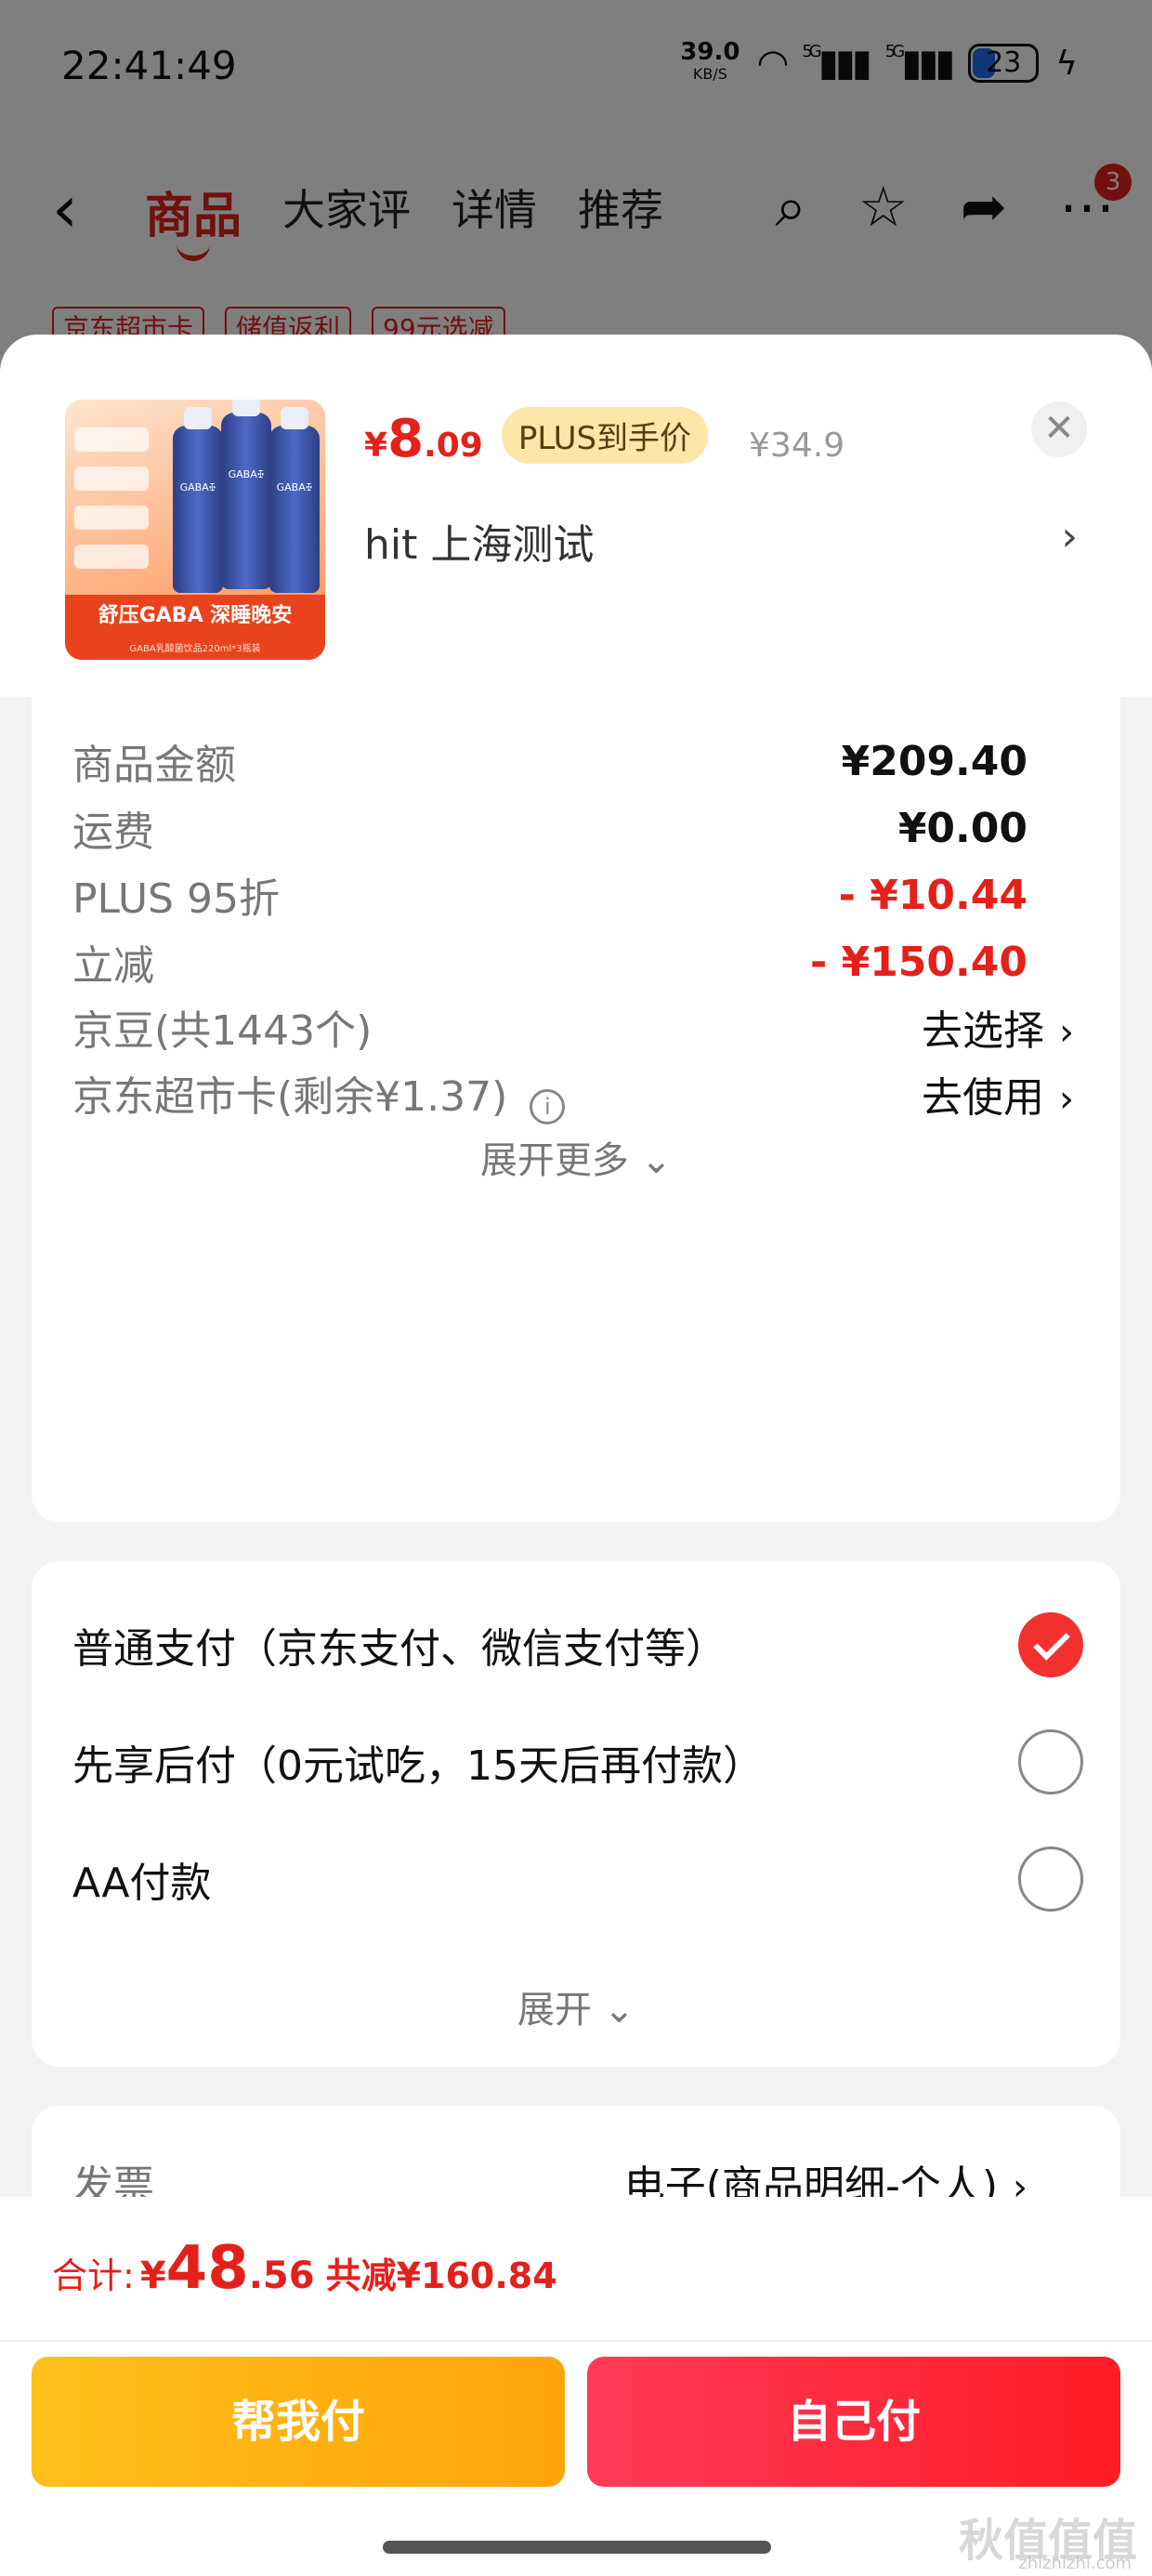 This screenshot has height=2576, width=1152. I want to click on cost-value: - ¥10.44, so click(933, 895).